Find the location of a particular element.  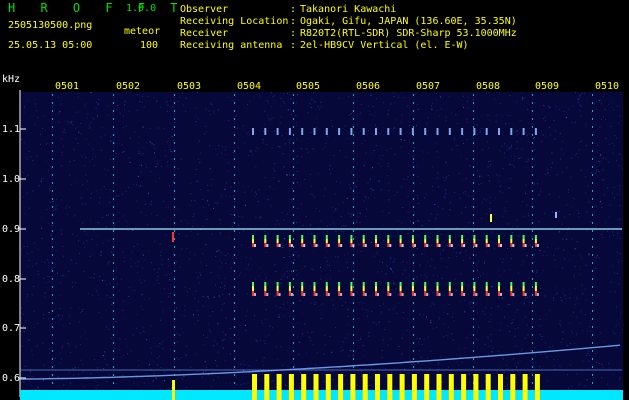

y-unit-label: kHz is located at coordinates (11, 79).